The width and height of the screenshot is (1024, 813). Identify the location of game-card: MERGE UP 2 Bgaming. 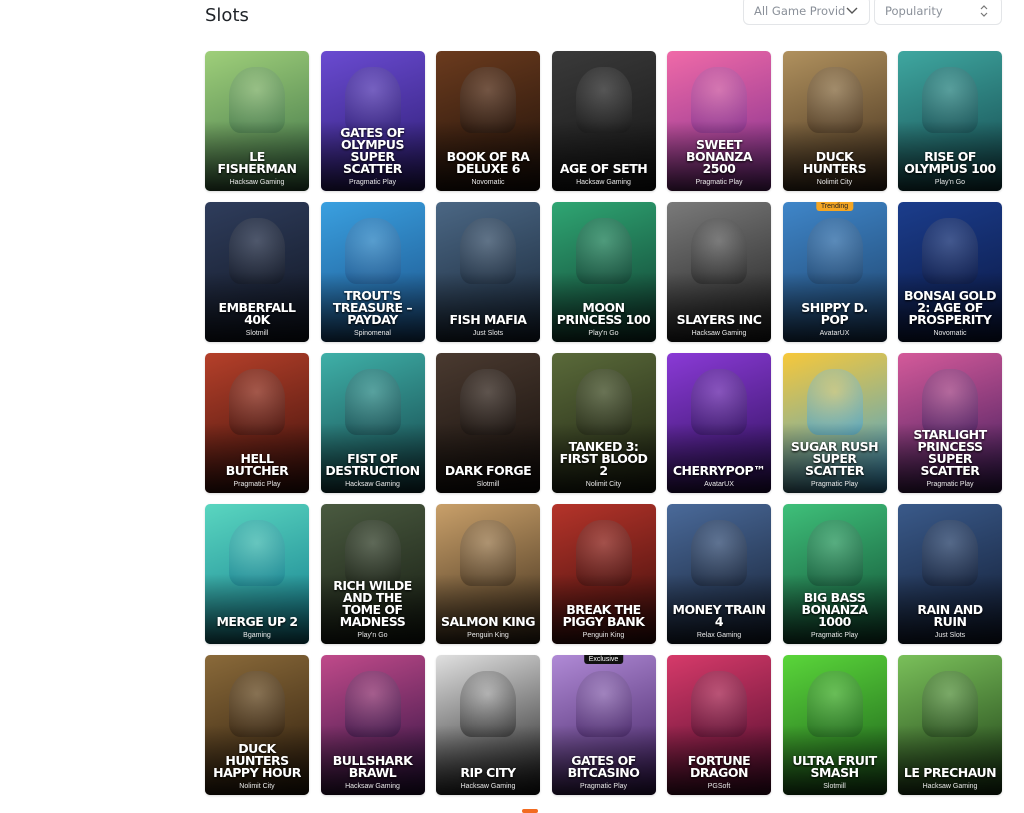
(257, 574).